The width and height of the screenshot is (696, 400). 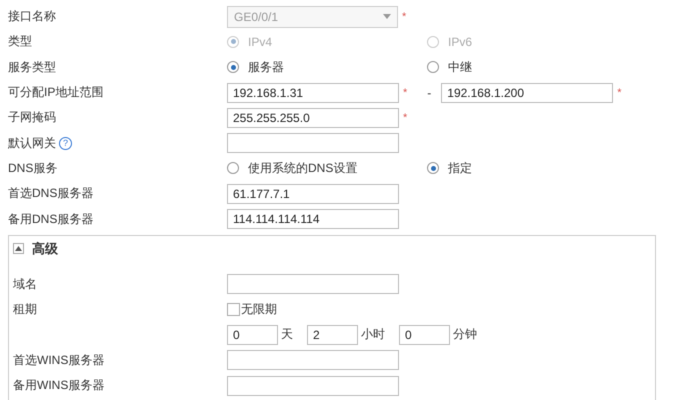 What do you see at coordinates (18, 248) in the screenshot?
I see `collapse-toggle-icon` at bounding box center [18, 248].